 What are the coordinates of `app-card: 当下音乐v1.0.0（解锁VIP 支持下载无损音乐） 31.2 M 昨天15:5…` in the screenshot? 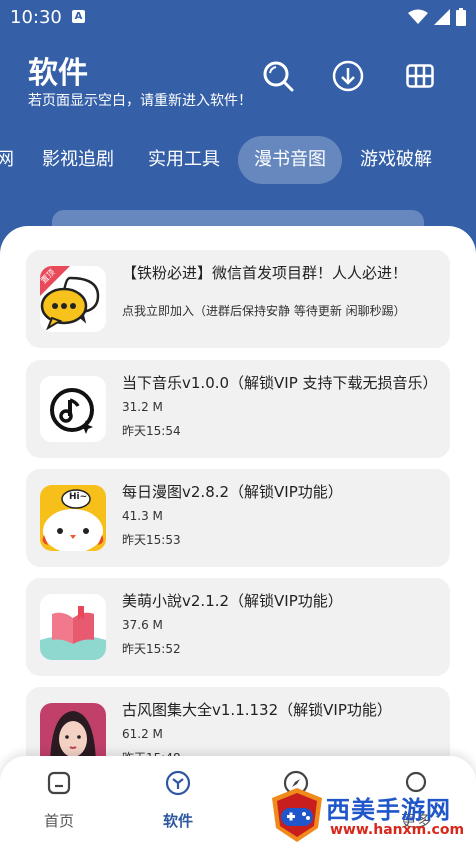 It's located at (238, 409).